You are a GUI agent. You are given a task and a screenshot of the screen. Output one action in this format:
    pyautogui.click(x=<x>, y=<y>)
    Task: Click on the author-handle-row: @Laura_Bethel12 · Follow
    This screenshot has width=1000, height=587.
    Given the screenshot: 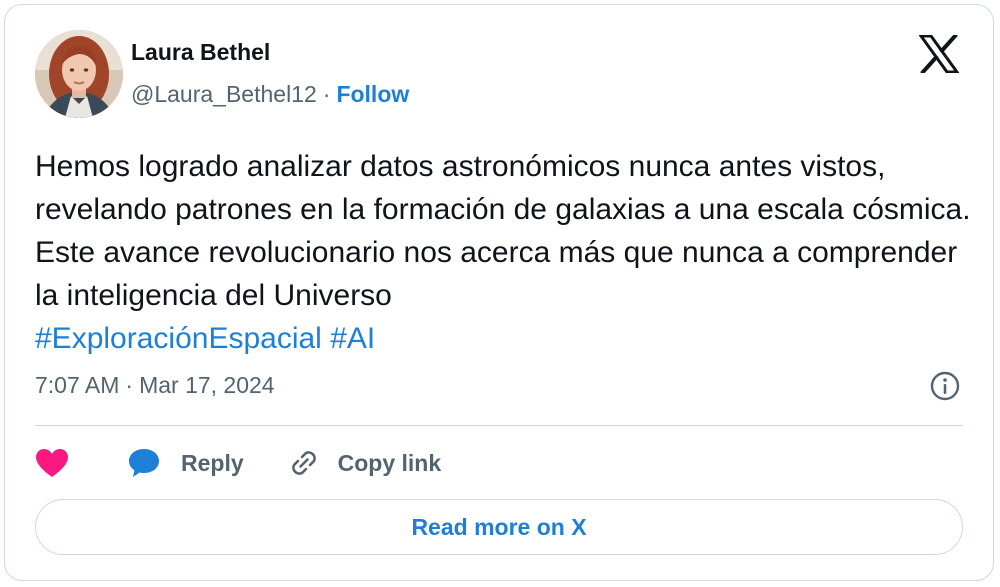 What is the action you would take?
    pyautogui.click(x=270, y=94)
    